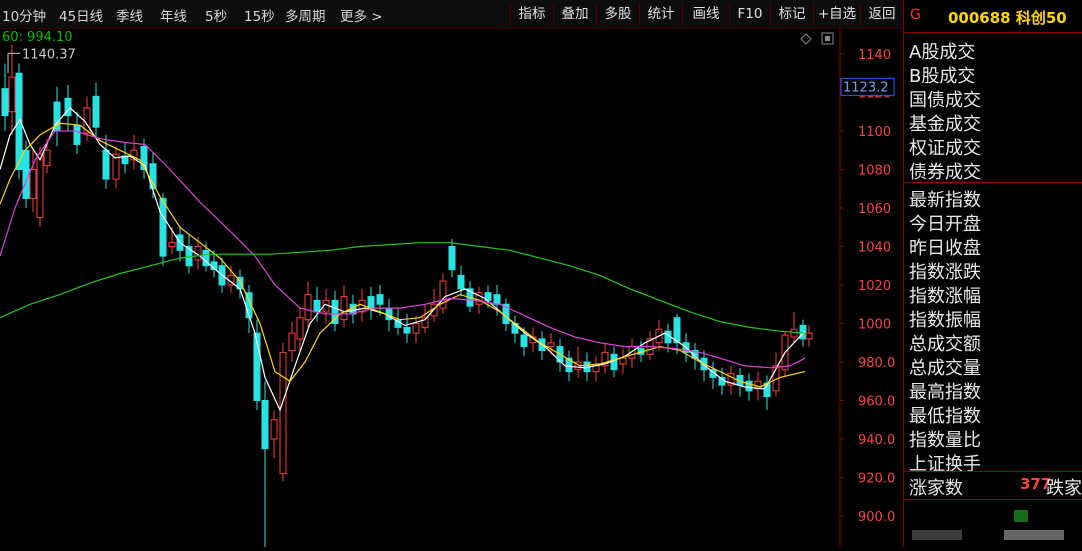 This screenshot has width=1082, height=551. I want to click on y-tick-label: 1020, so click(874, 286).